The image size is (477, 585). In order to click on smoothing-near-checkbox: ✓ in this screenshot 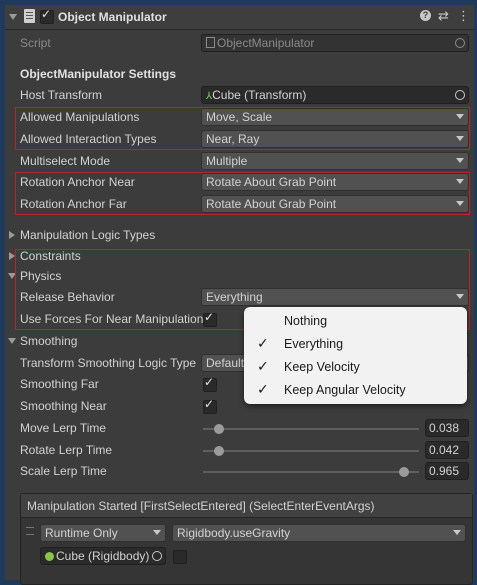, I will do `click(210, 405)`.